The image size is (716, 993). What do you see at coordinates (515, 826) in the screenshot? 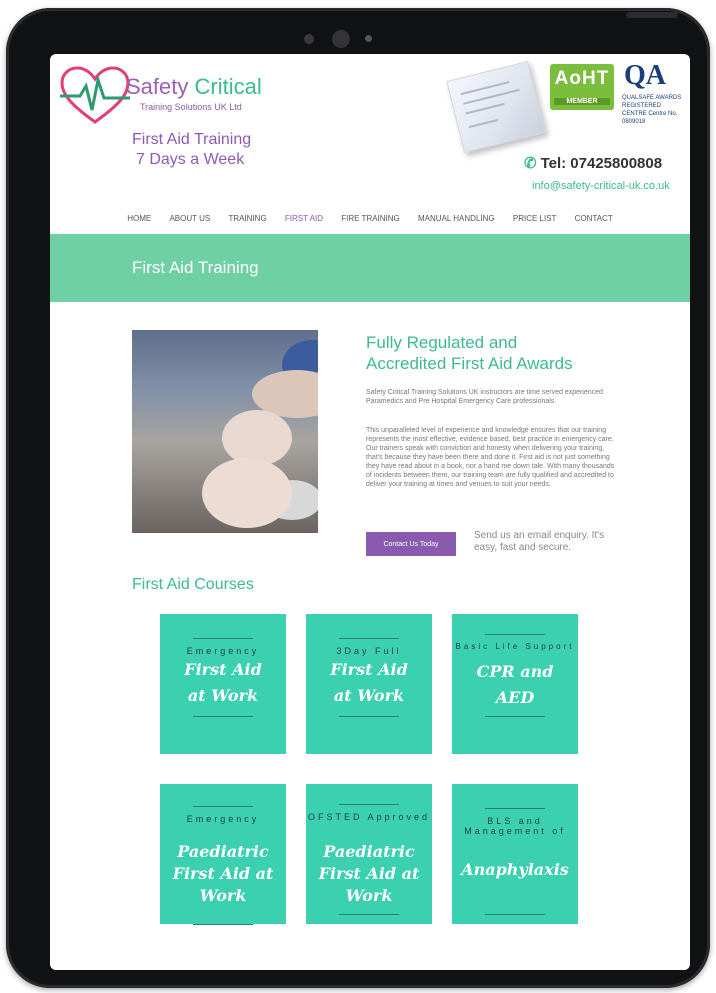
I see `card-top-label: BLS and Management of` at bounding box center [515, 826].